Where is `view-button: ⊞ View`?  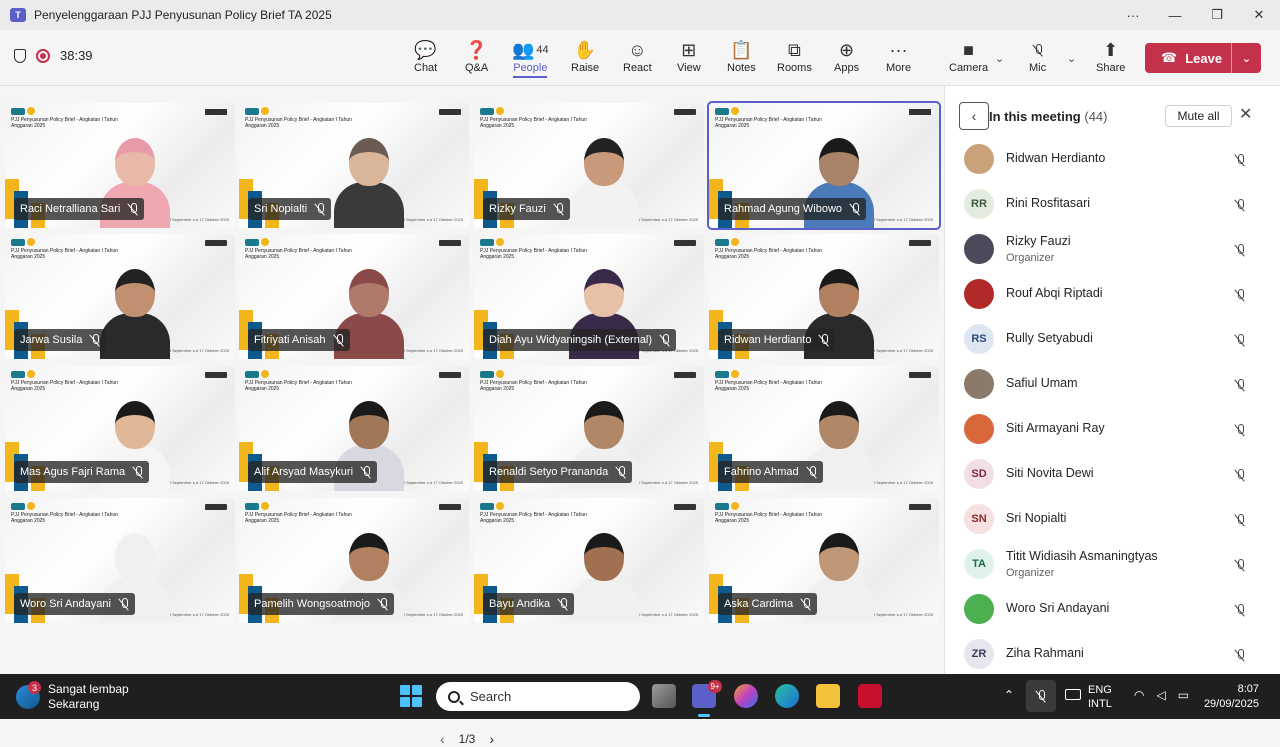
view-button: ⊞ View is located at coordinates (689, 56).